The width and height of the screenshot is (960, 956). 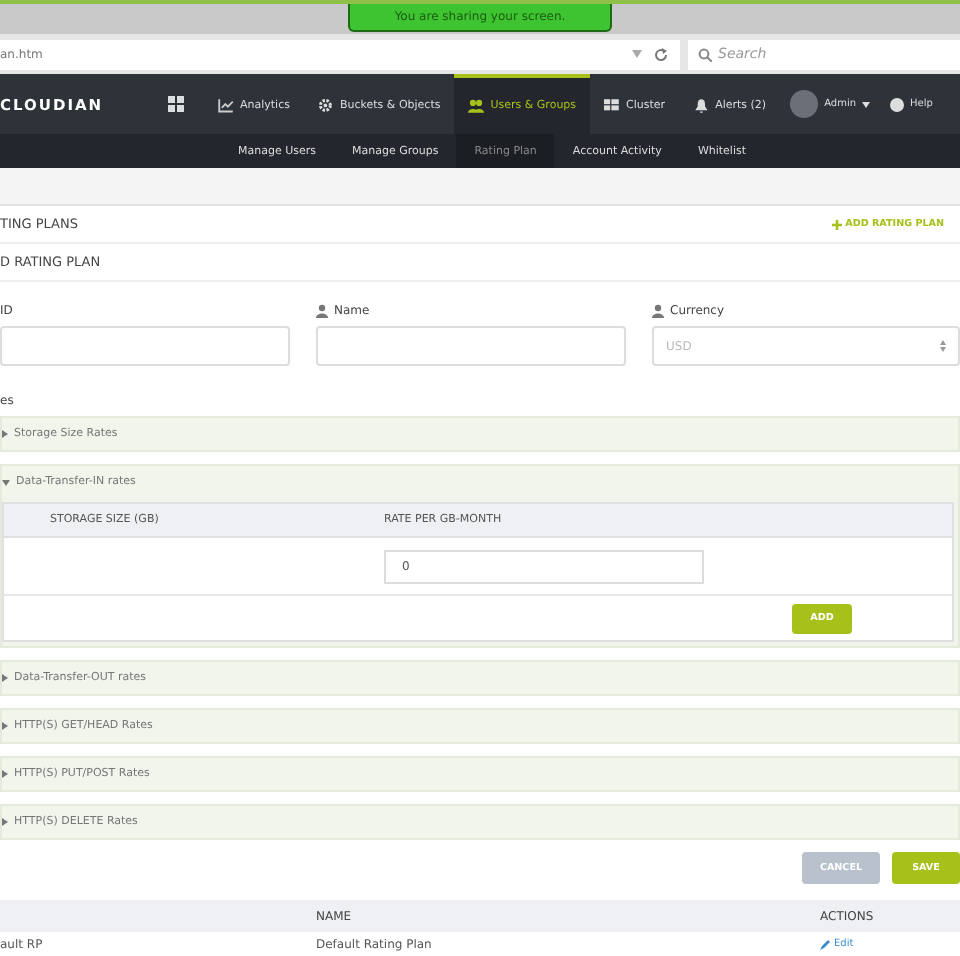 I want to click on reload-icon, so click(x=661, y=54).